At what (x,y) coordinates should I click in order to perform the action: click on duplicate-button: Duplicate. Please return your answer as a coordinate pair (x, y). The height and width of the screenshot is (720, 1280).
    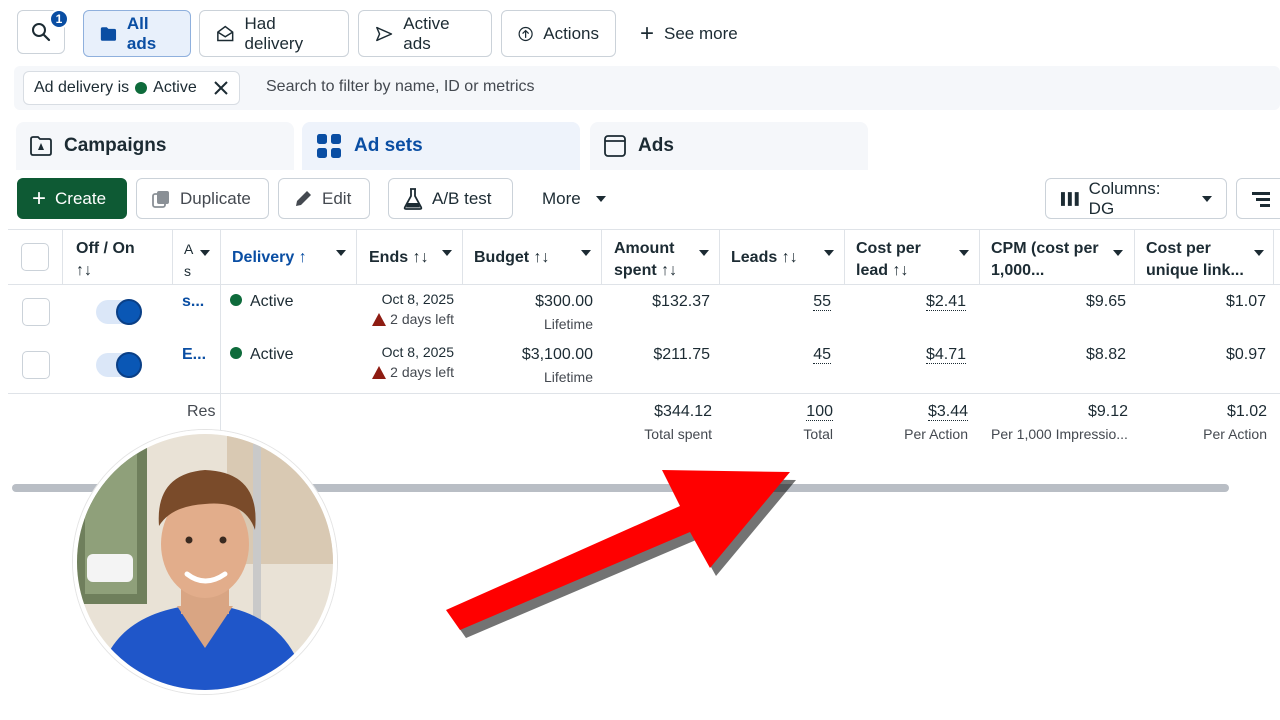
    Looking at the image, I should click on (202, 198).